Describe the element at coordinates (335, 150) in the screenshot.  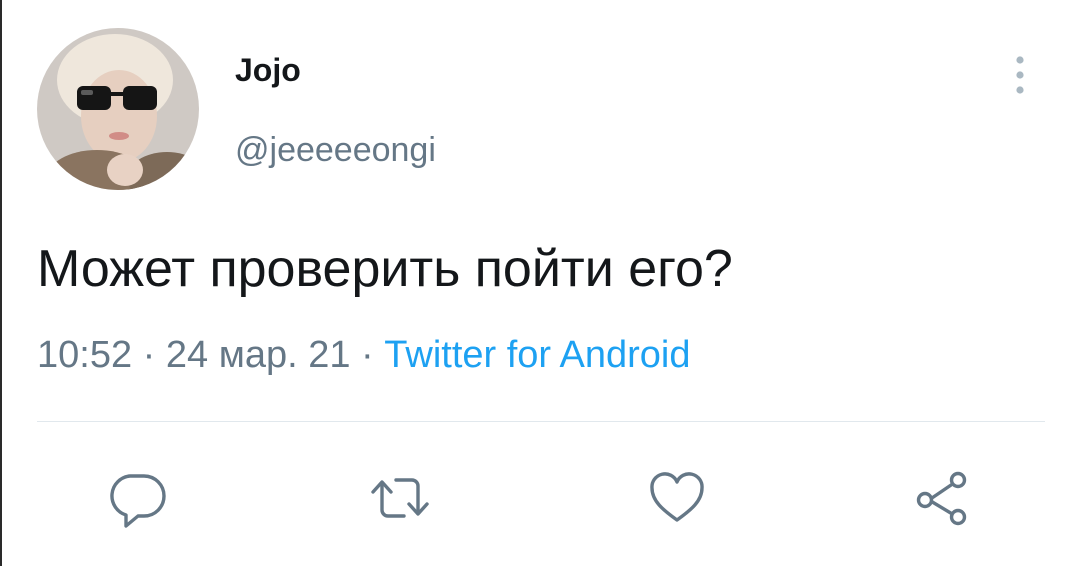
I see `user-handle: @jeeeeeongi` at that location.